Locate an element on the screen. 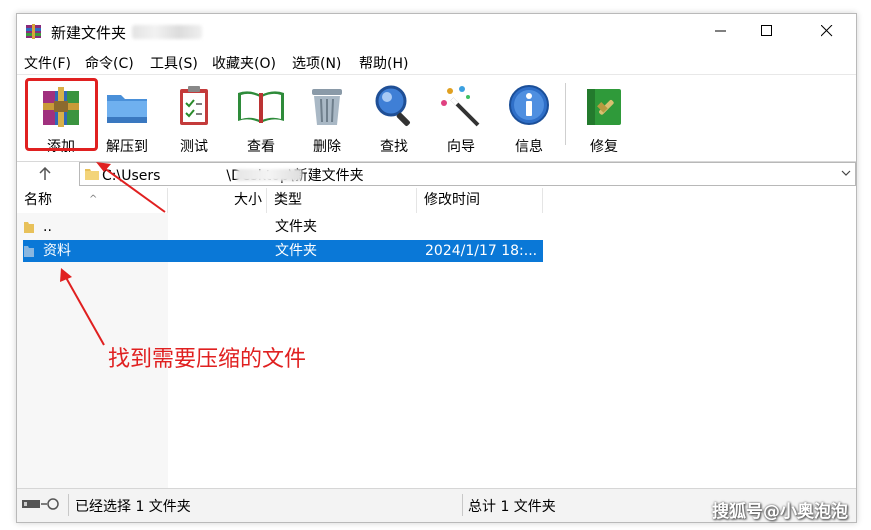  find-button: 查找 is located at coordinates (394, 118).